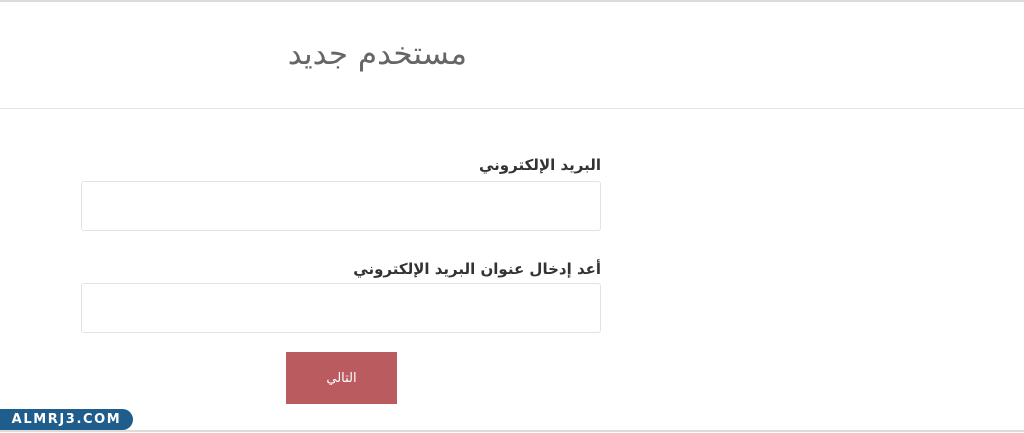  I want to click on page-title: مستخدم جديد, so click(377, 54).